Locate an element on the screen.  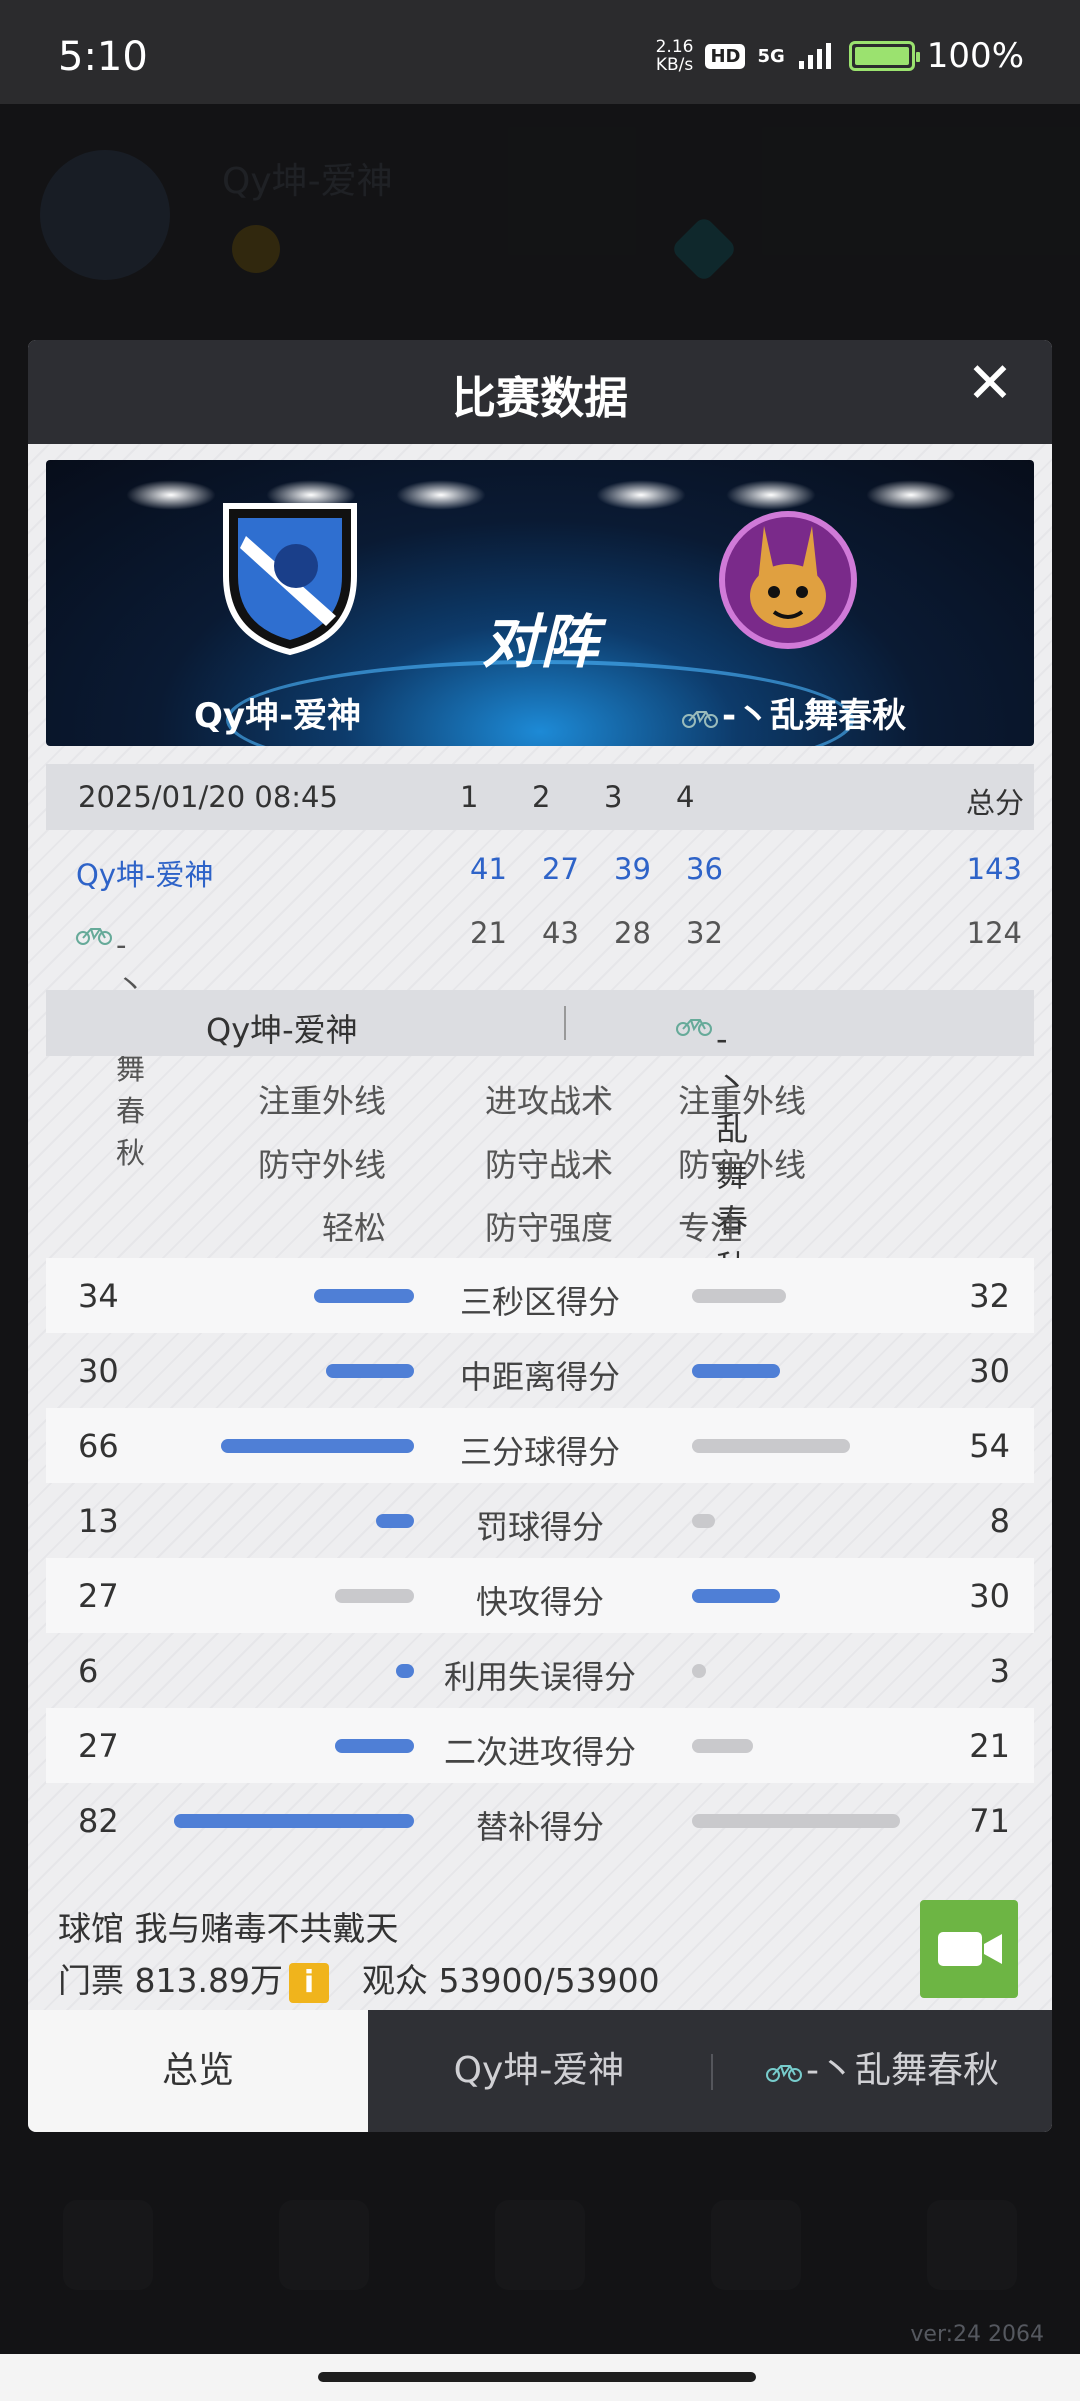
tactics-home-team: Qy坤-爱神 is located at coordinates (282, 1030).